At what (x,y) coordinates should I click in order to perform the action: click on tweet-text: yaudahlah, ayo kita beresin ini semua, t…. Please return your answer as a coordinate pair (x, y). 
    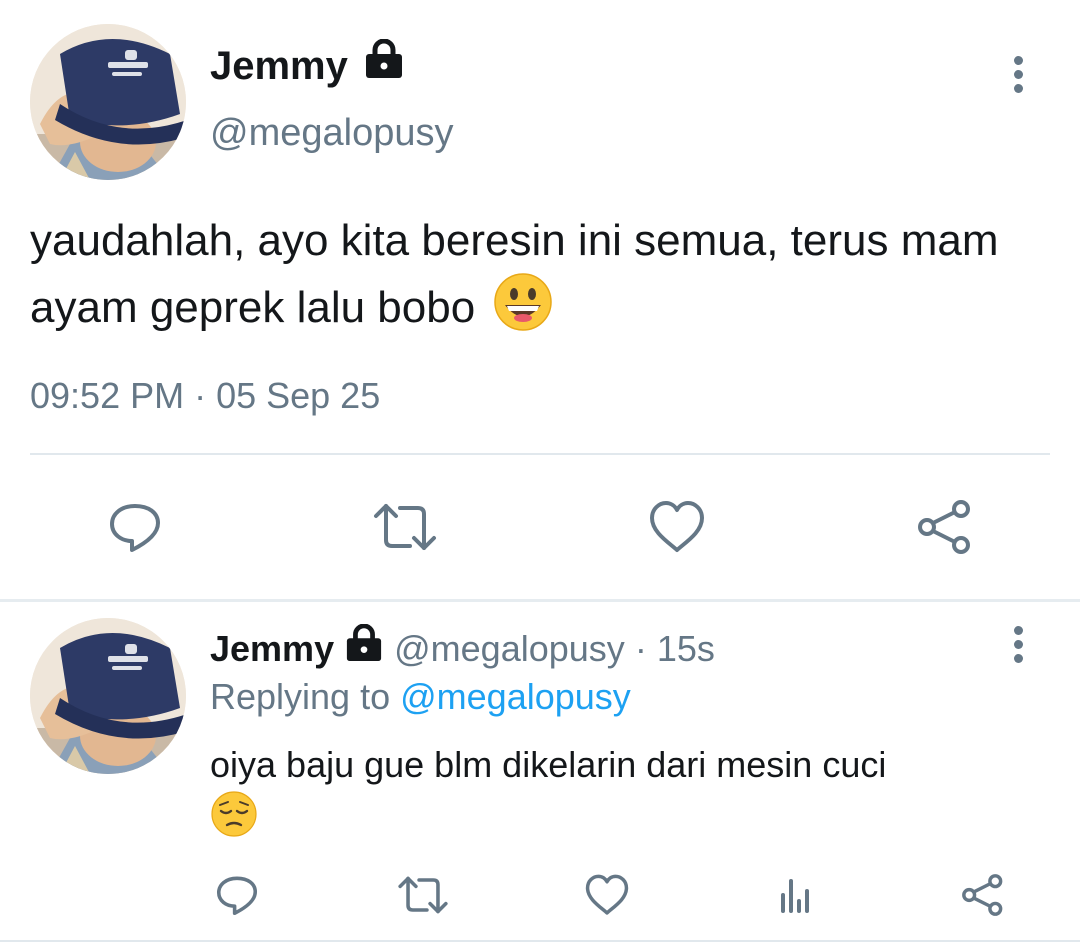
    Looking at the image, I should click on (550, 279).